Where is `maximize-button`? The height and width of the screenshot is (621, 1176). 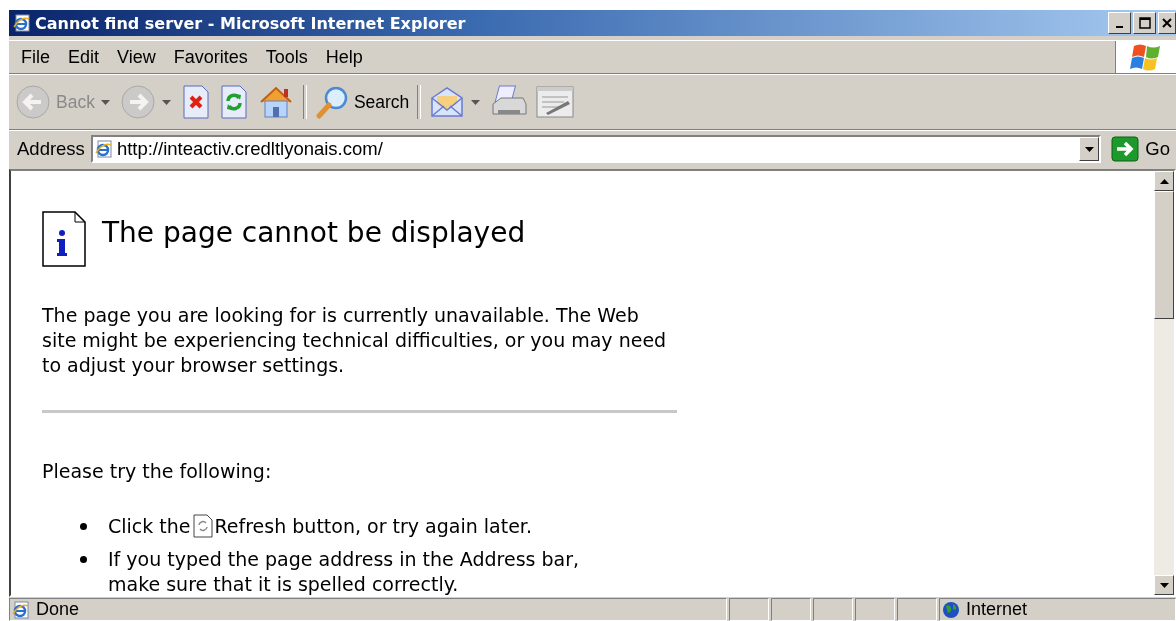 maximize-button is located at coordinates (1144, 23).